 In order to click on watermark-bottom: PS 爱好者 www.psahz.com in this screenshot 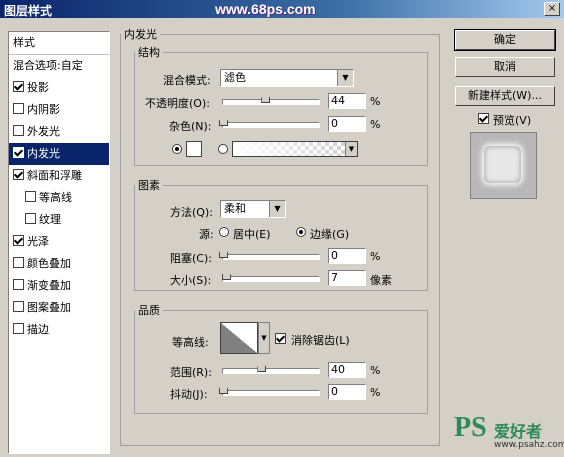, I will do `click(507, 432)`.